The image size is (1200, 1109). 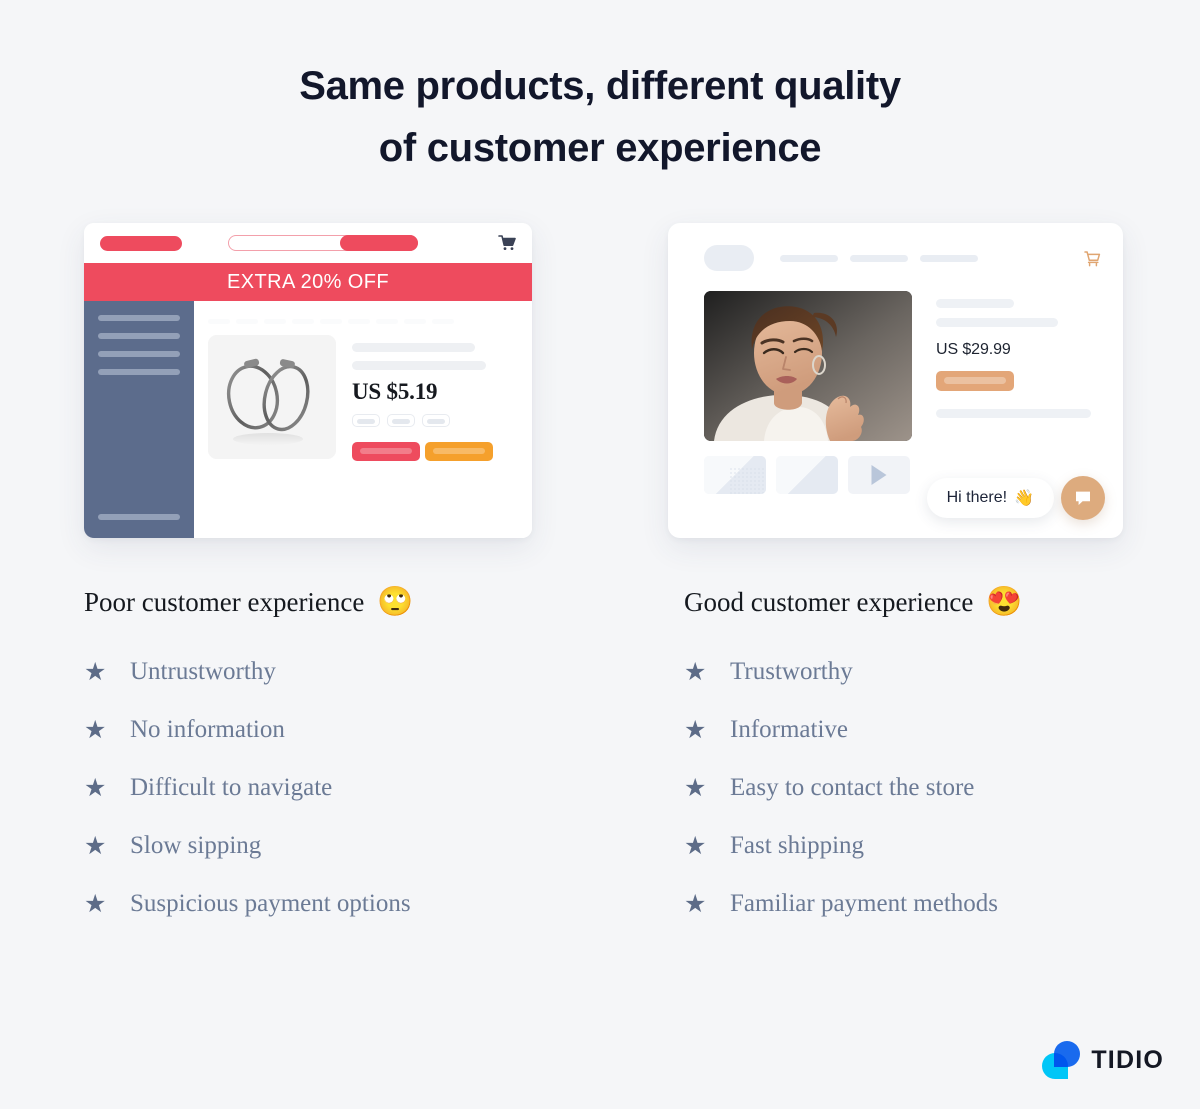 I want to click on list-item: ★ Informative, so click(x=942, y=730).